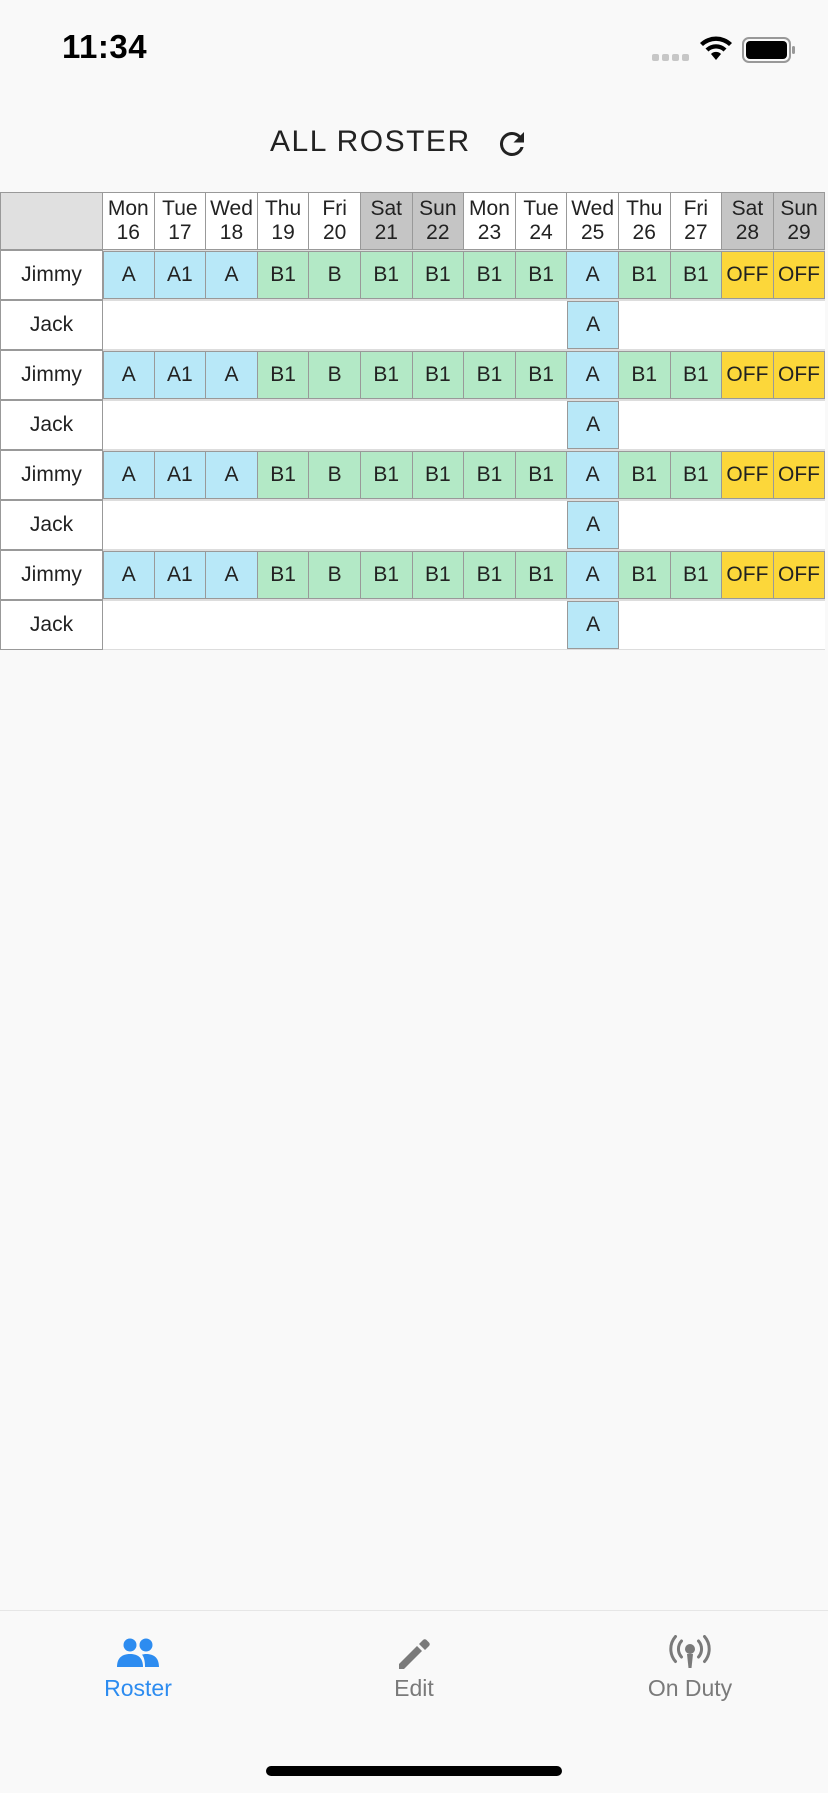 The width and height of the screenshot is (828, 1793). What do you see at coordinates (138, 1666) in the screenshot?
I see `nav-roster: Roster` at bounding box center [138, 1666].